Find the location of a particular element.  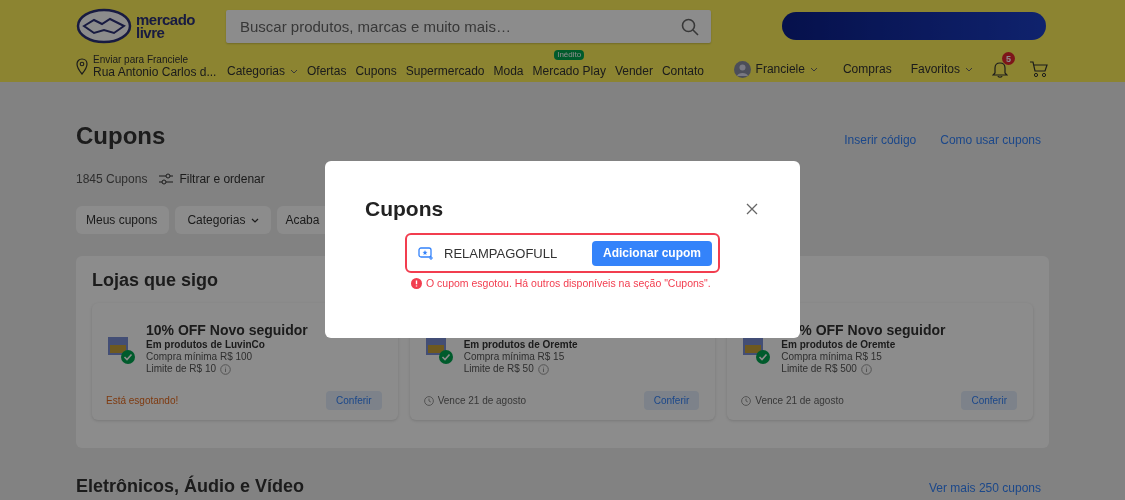

coupon-limit: Limite de R$ 500 is located at coordinates (819, 369).